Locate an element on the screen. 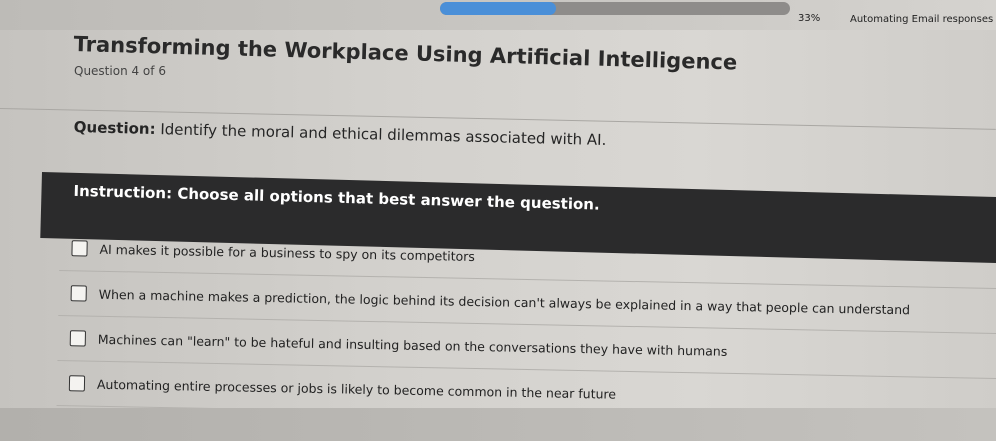 This screenshot has height=441, width=996. question-counter: Question 4 of 6 is located at coordinates (120, 71).